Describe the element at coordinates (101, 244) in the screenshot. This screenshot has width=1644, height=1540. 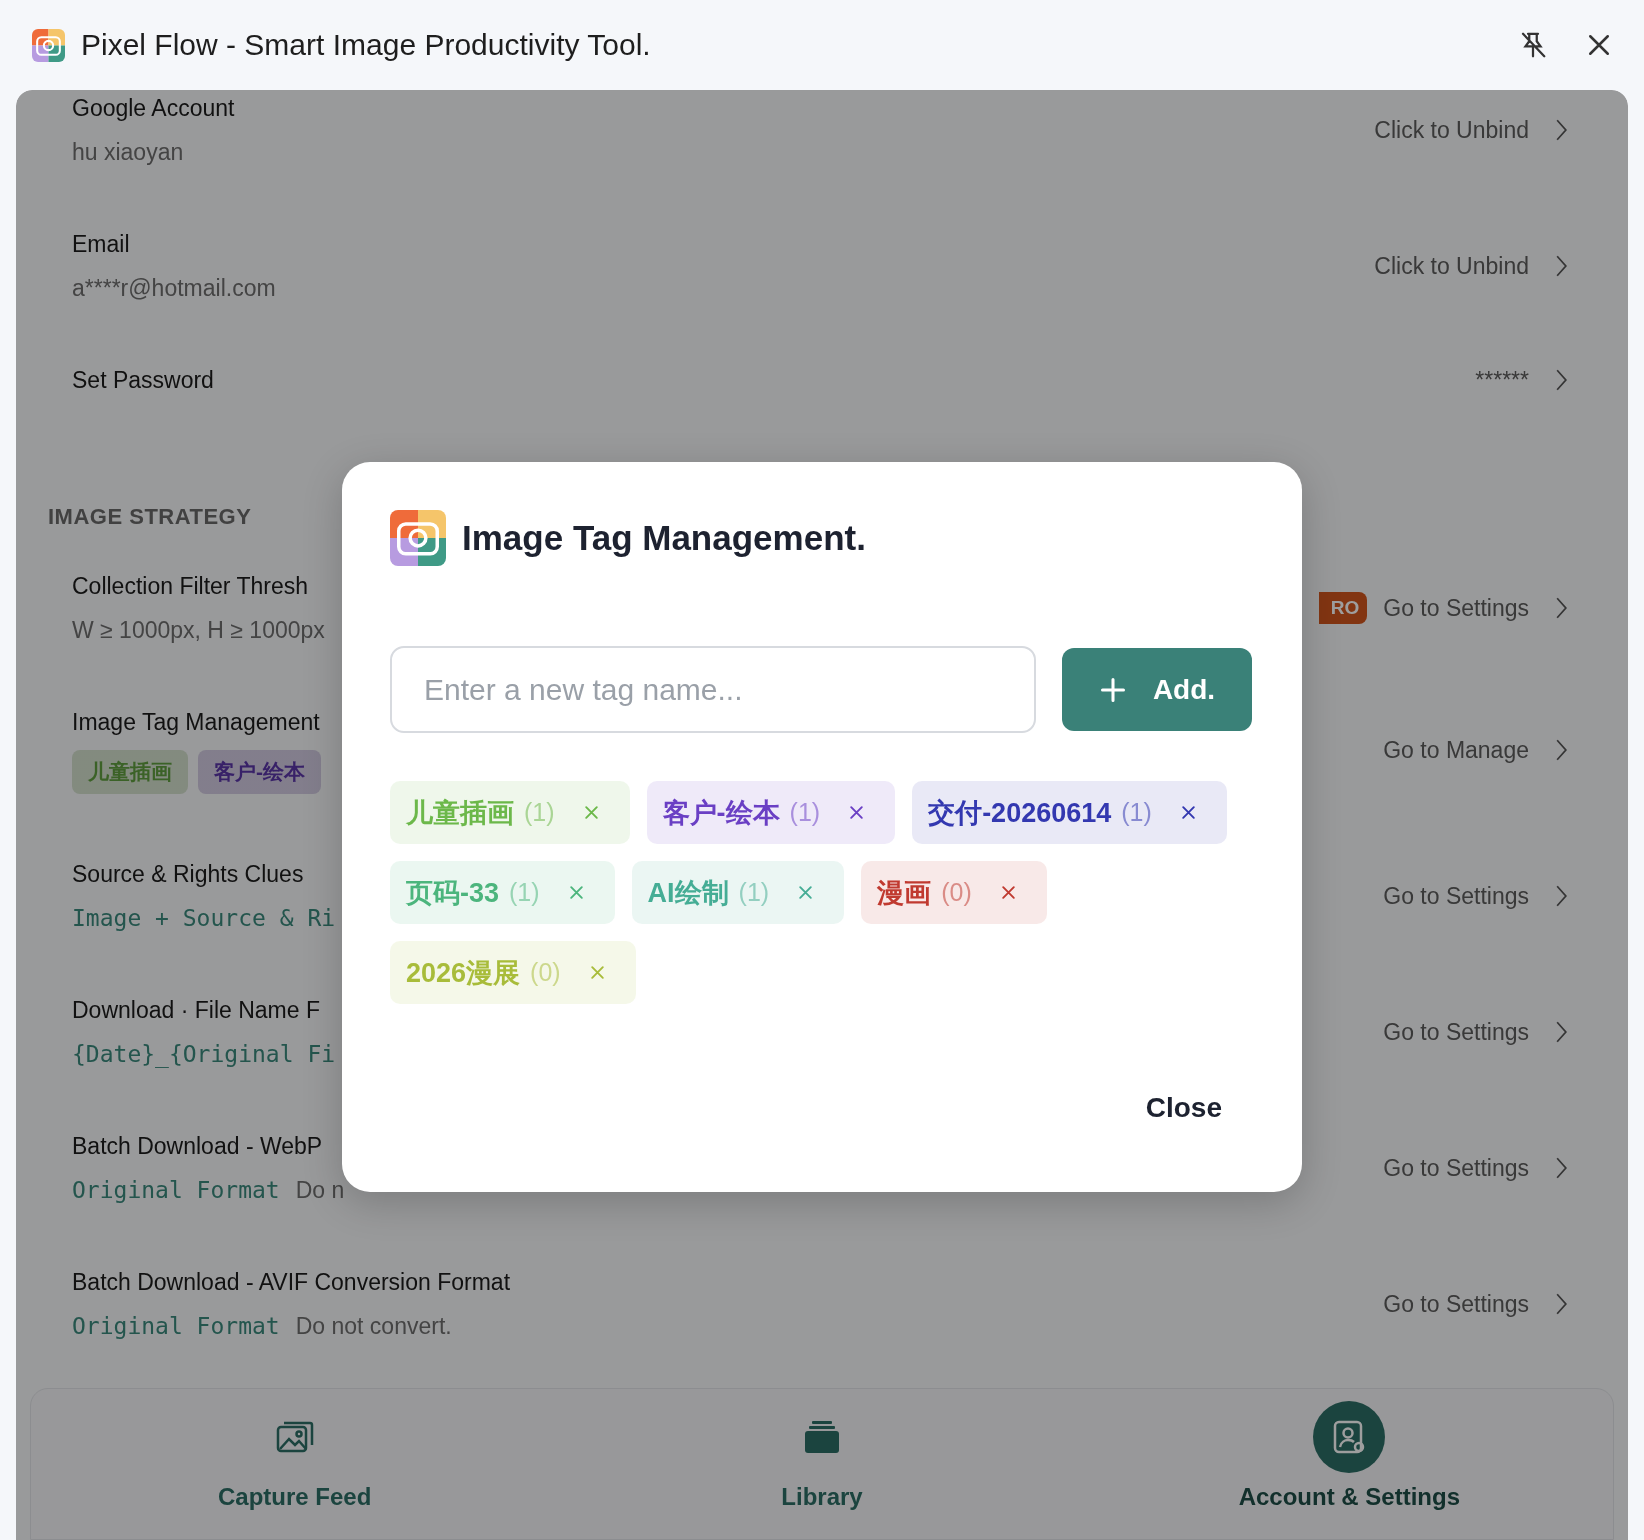
I see `setting-label: Email` at that location.